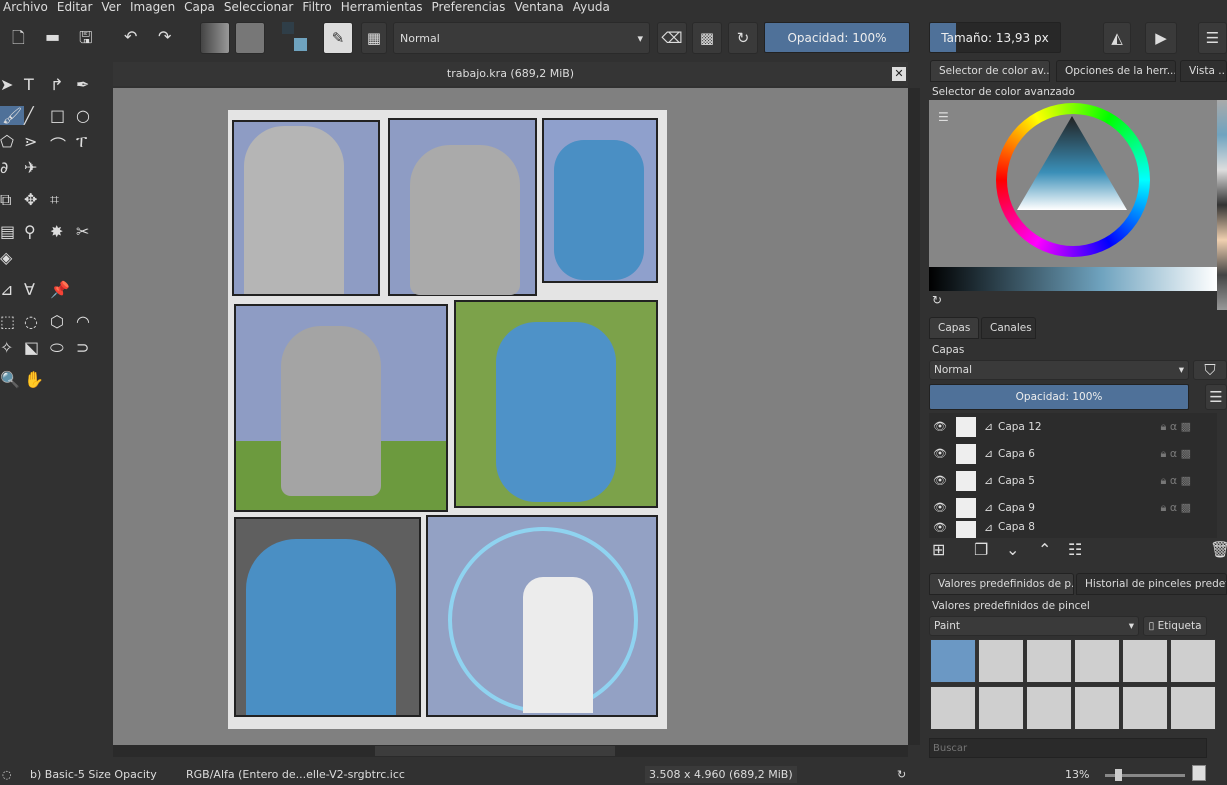  I want to click on status-dimensions: 3.508 x 4.960 (689,2 MiB), so click(721, 774).